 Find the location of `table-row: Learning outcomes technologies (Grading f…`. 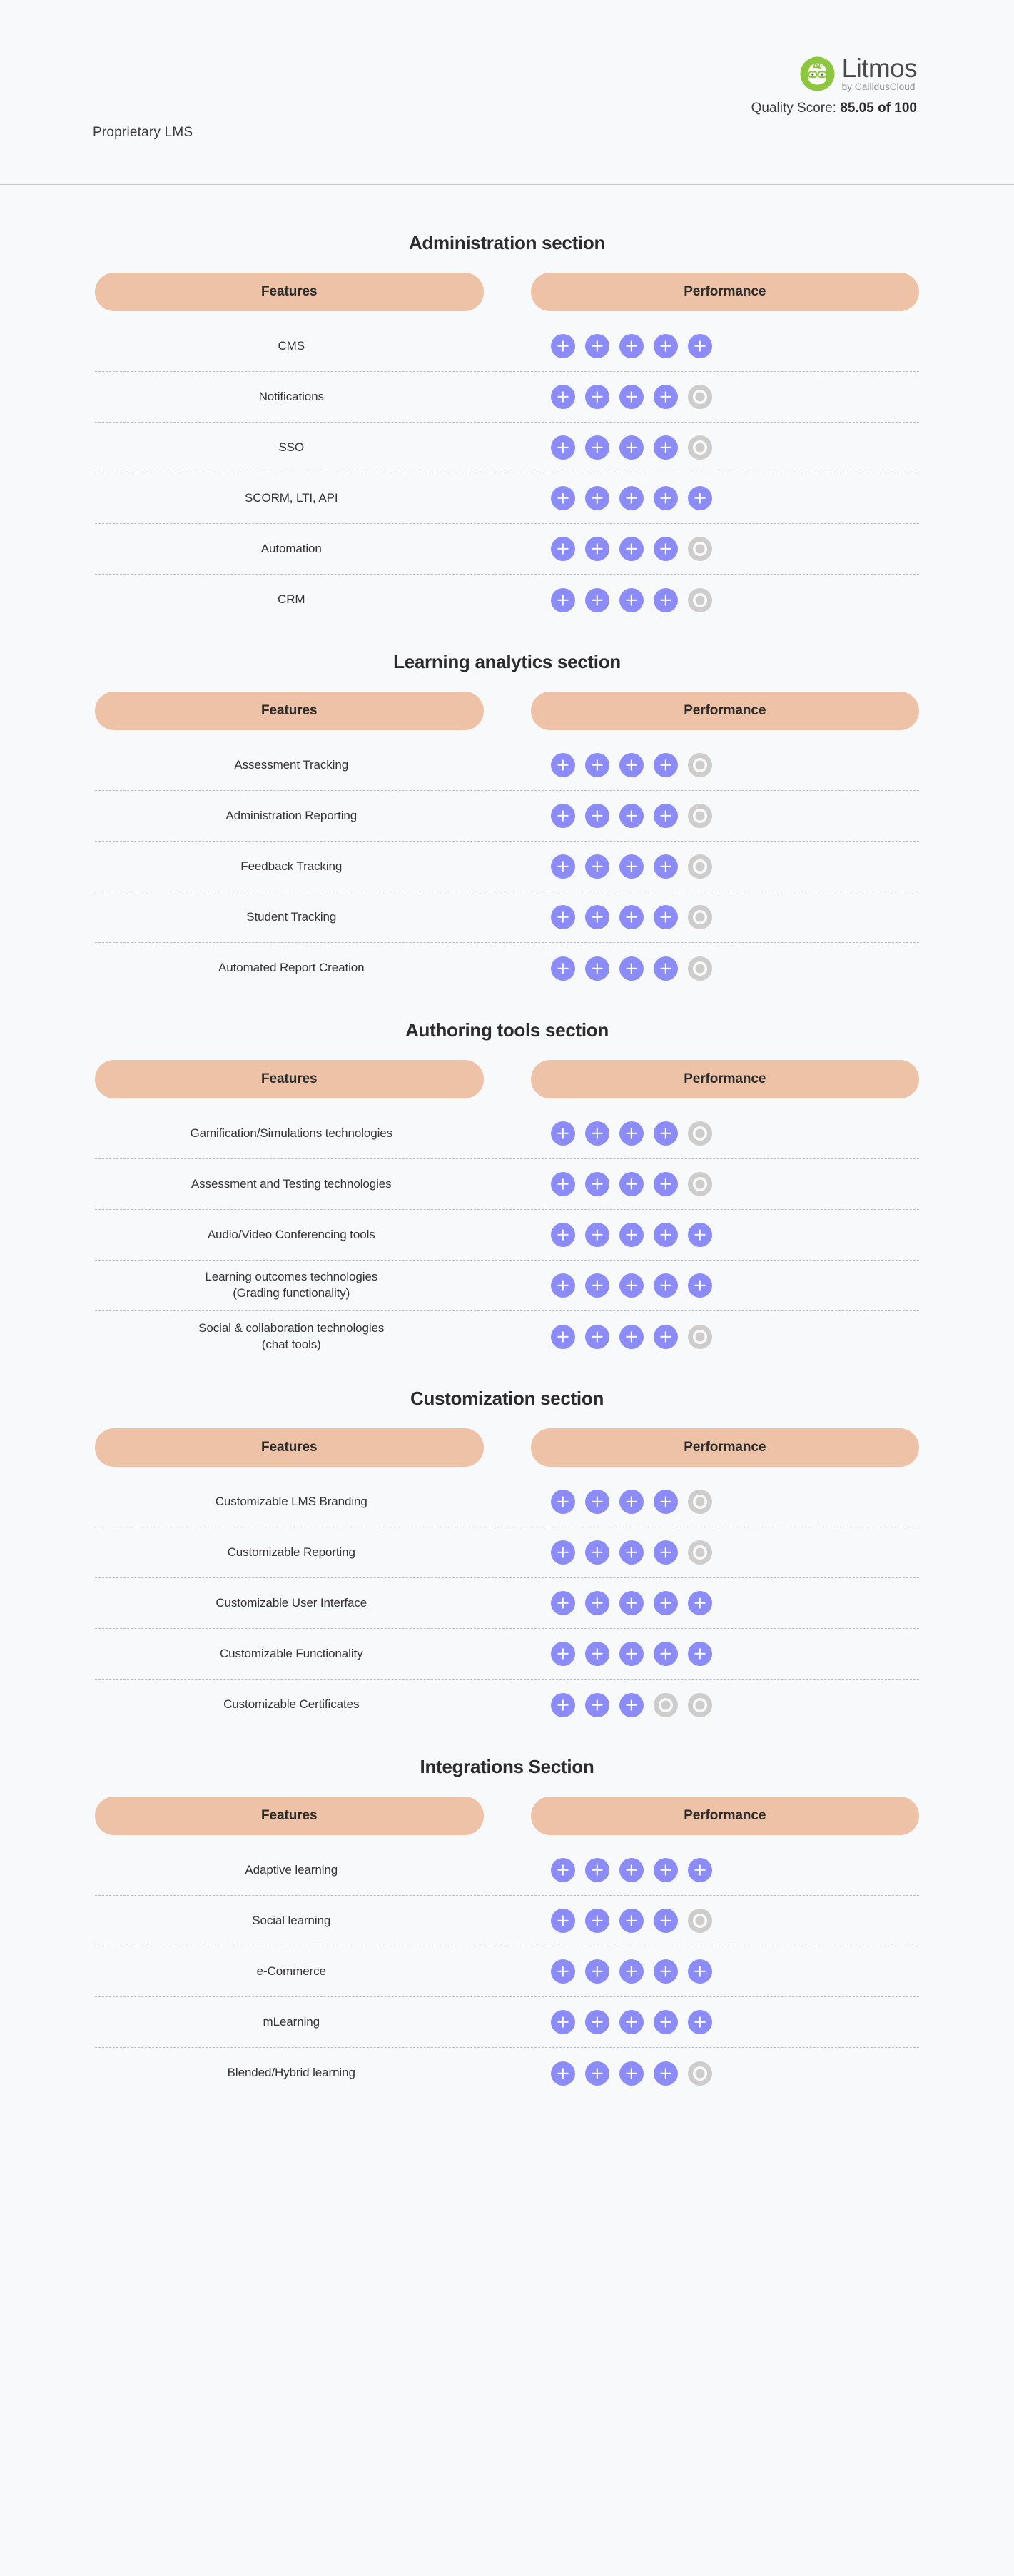

table-row: Learning outcomes technologies (Grading f… is located at coordinates (507, 1286).